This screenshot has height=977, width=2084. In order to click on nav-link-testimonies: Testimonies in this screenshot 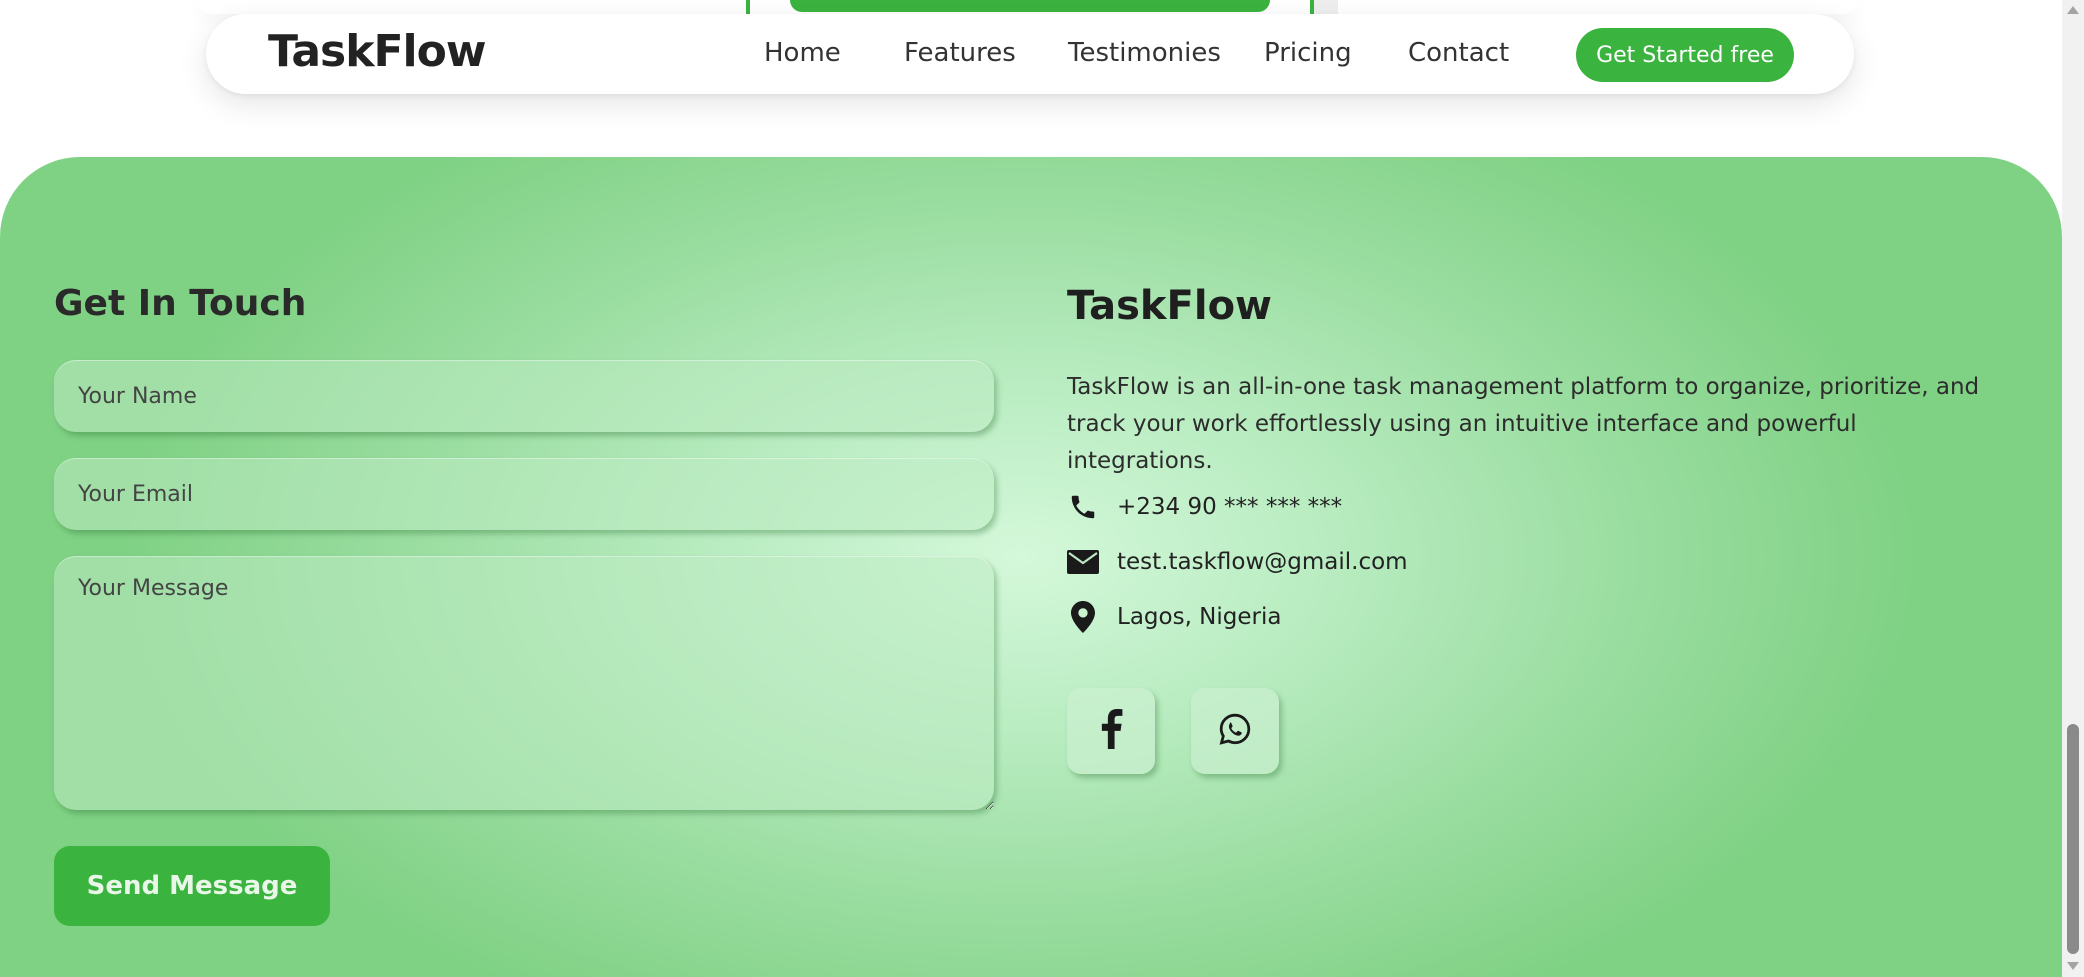, I will do `click(1144, 53)`.